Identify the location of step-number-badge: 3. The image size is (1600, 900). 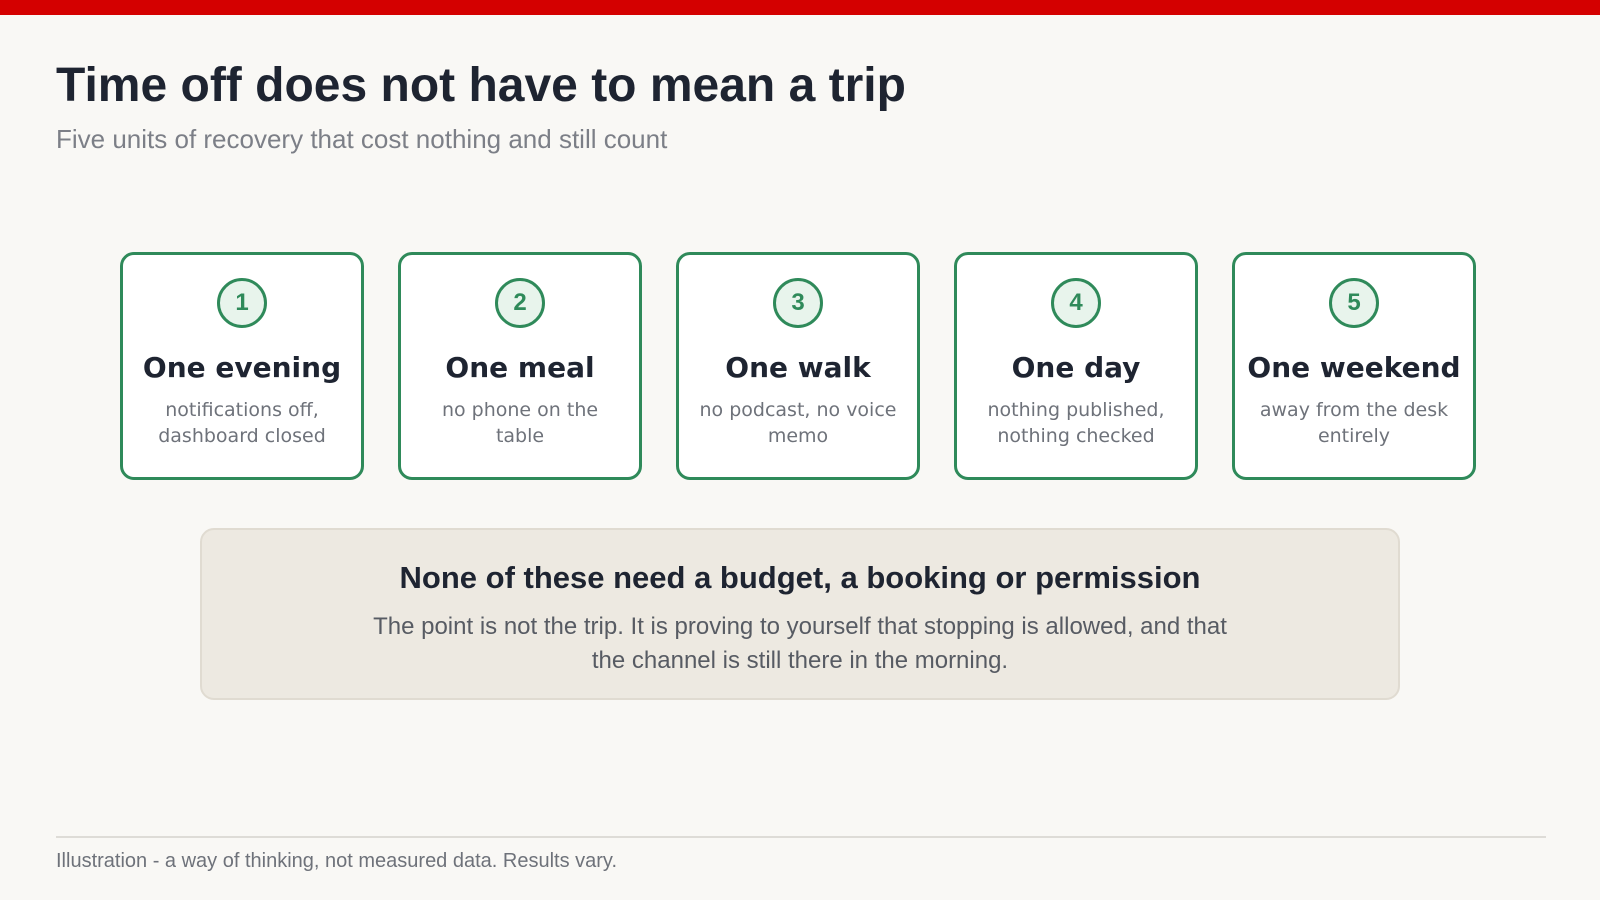
(798, 303).